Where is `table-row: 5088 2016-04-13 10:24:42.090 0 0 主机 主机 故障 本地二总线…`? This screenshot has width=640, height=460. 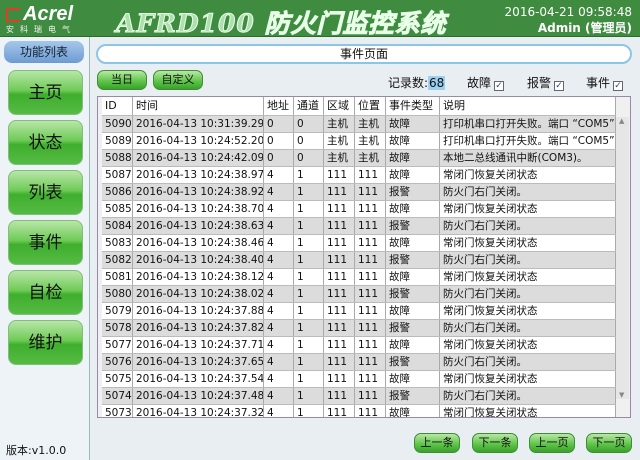
table-row: 5088 2016-04-13 10:24:42.090 0 0 主机 主机 故障 本地二总线… is located at coordinates (359, 158).